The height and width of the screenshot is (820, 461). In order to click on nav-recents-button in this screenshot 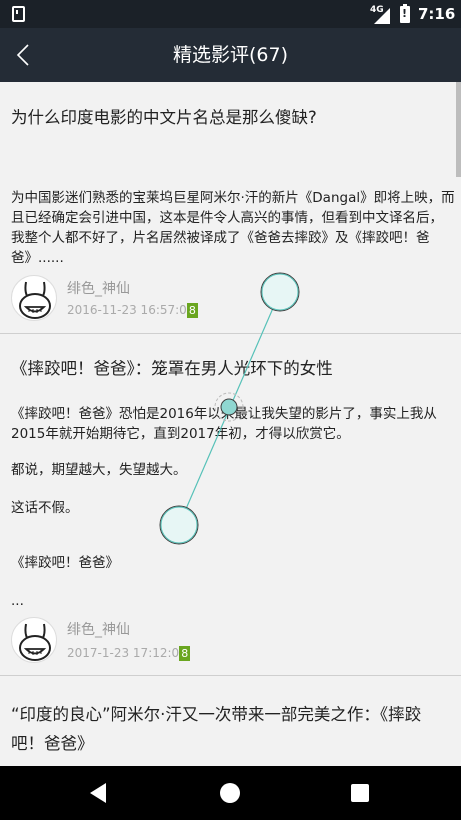, I will do `click(360, 793)`.